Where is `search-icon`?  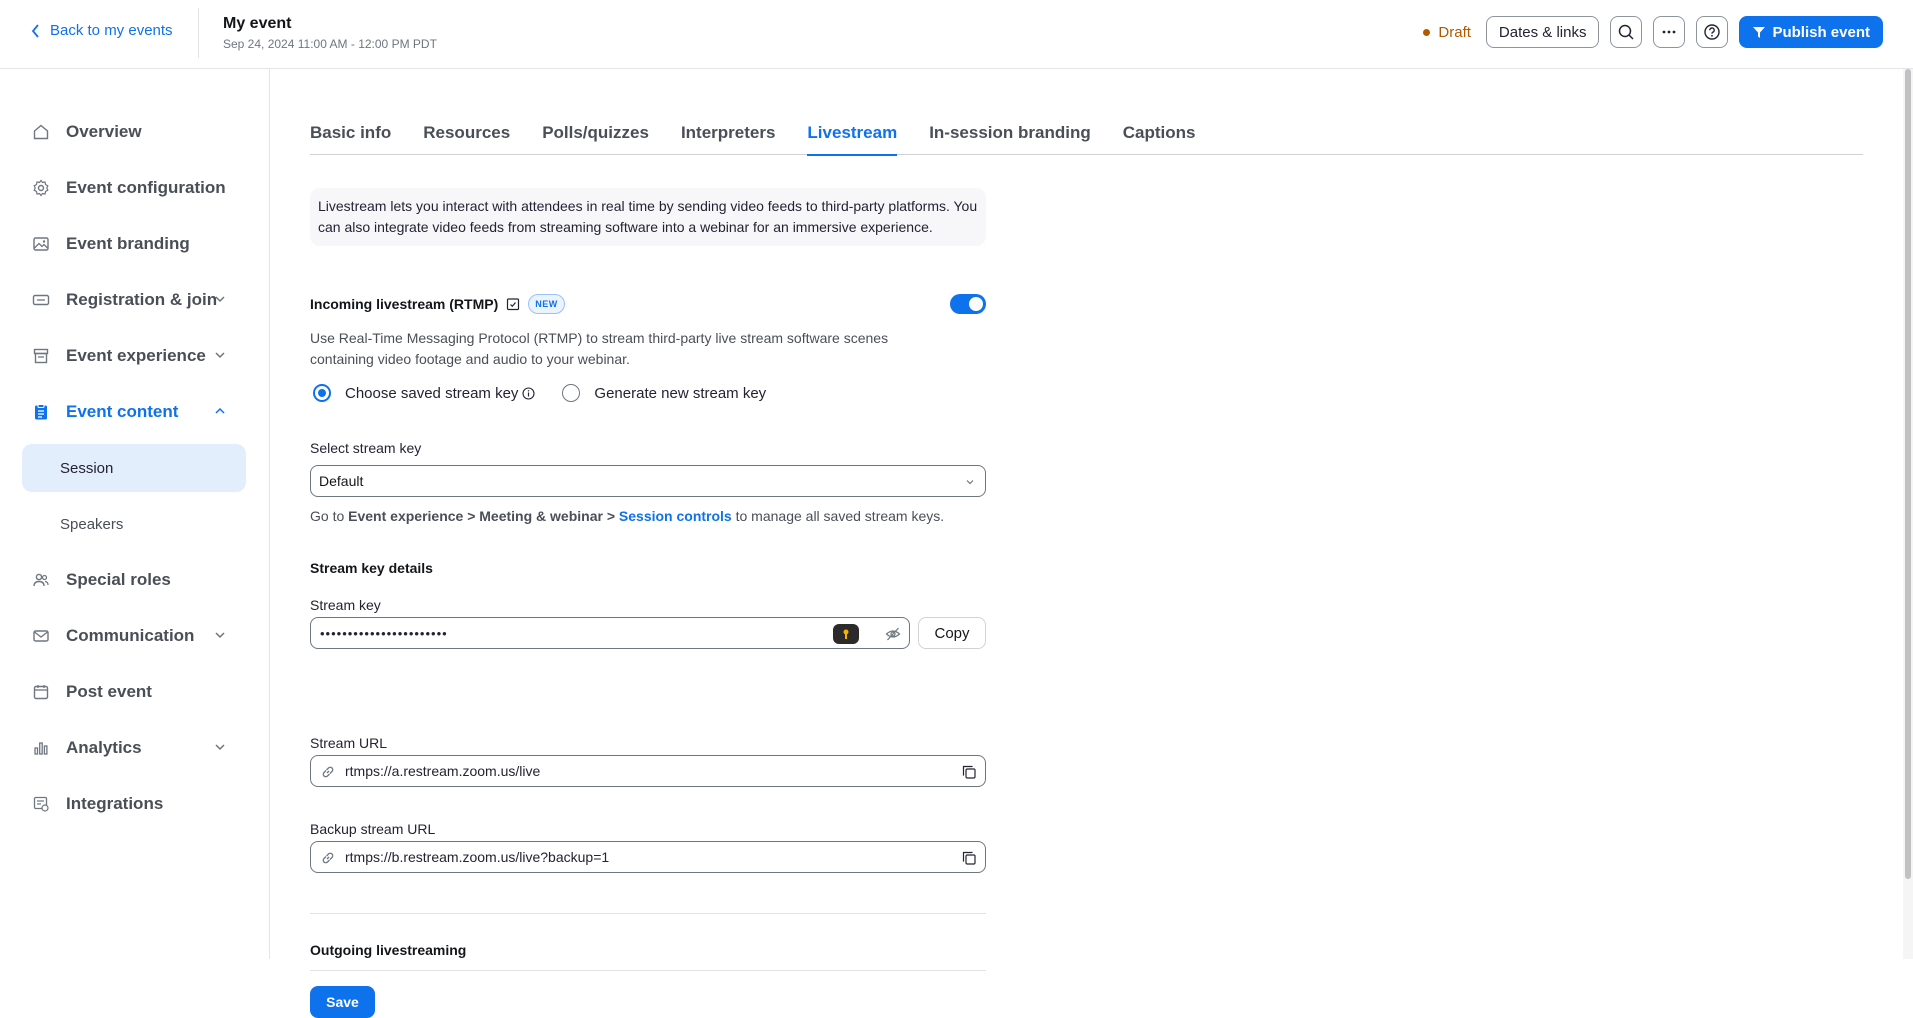 search-icon is located at coordinates (1626, 32).